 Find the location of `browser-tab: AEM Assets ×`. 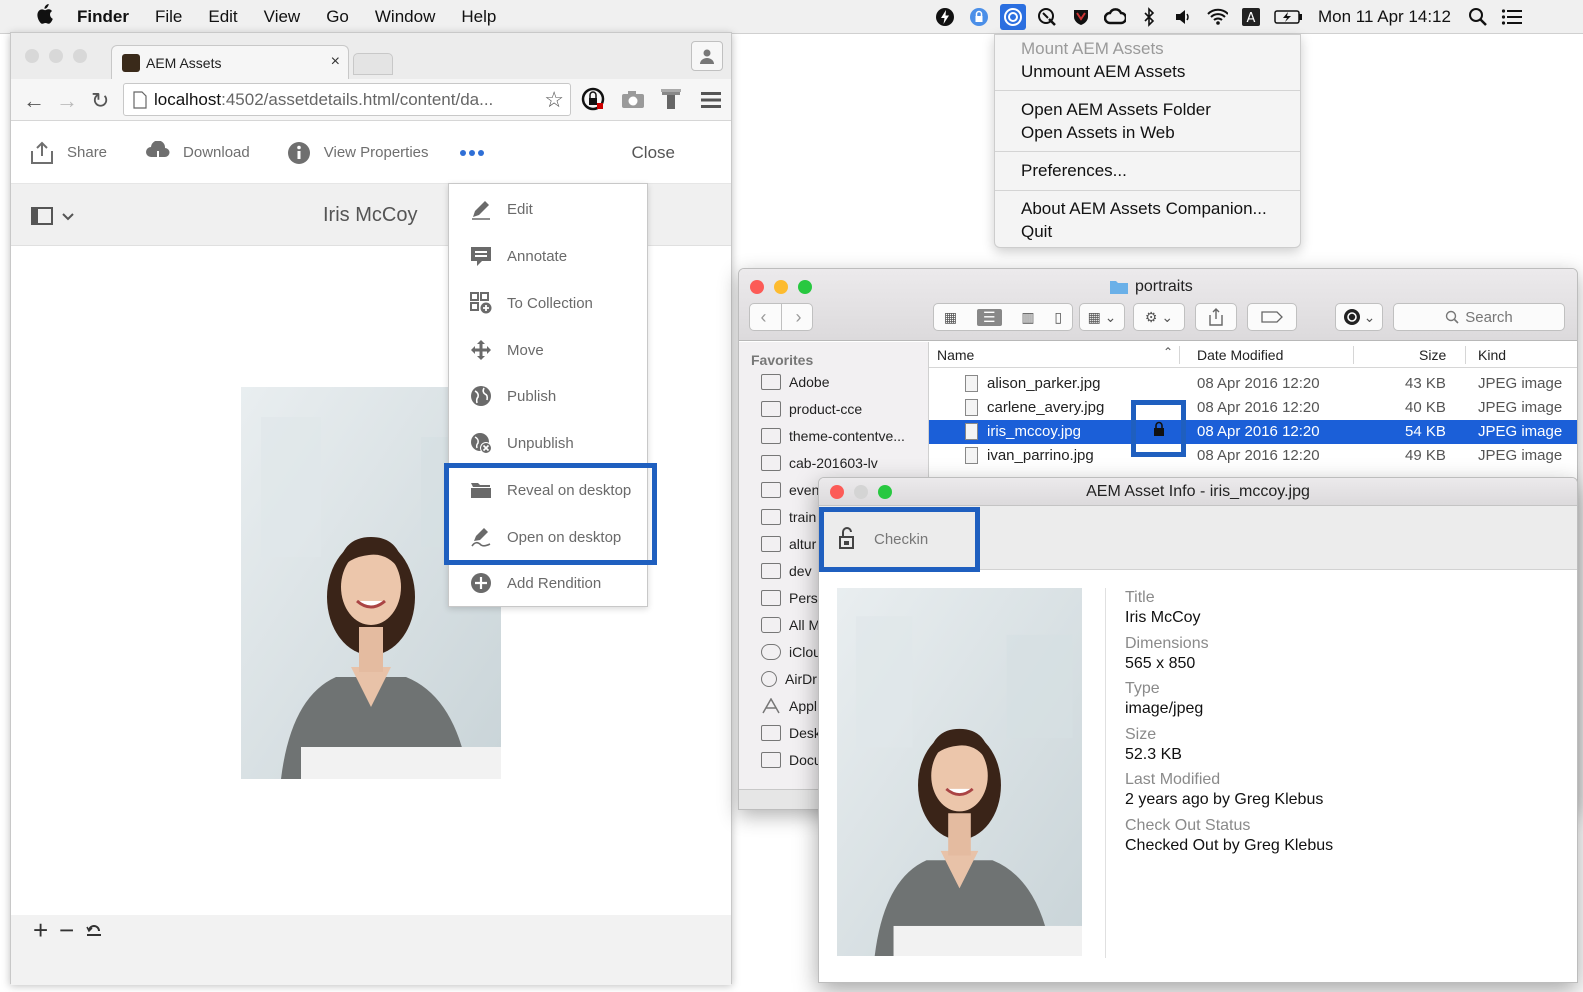

browser-tab: AEM Assets × is located at coordinates (230, 62).